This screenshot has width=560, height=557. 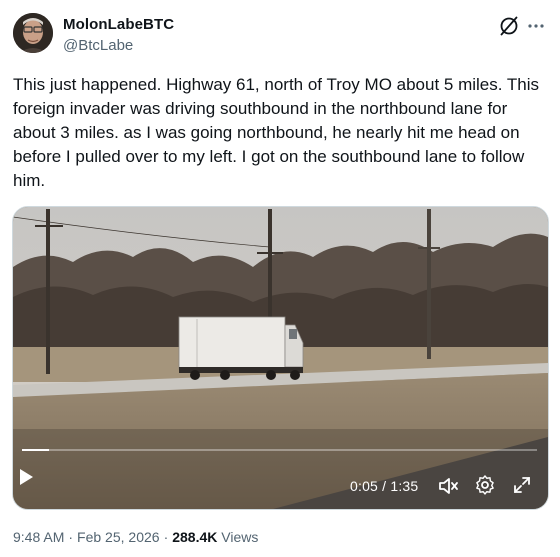 I want to click on views-label: Views, so click(x=240, y=537).